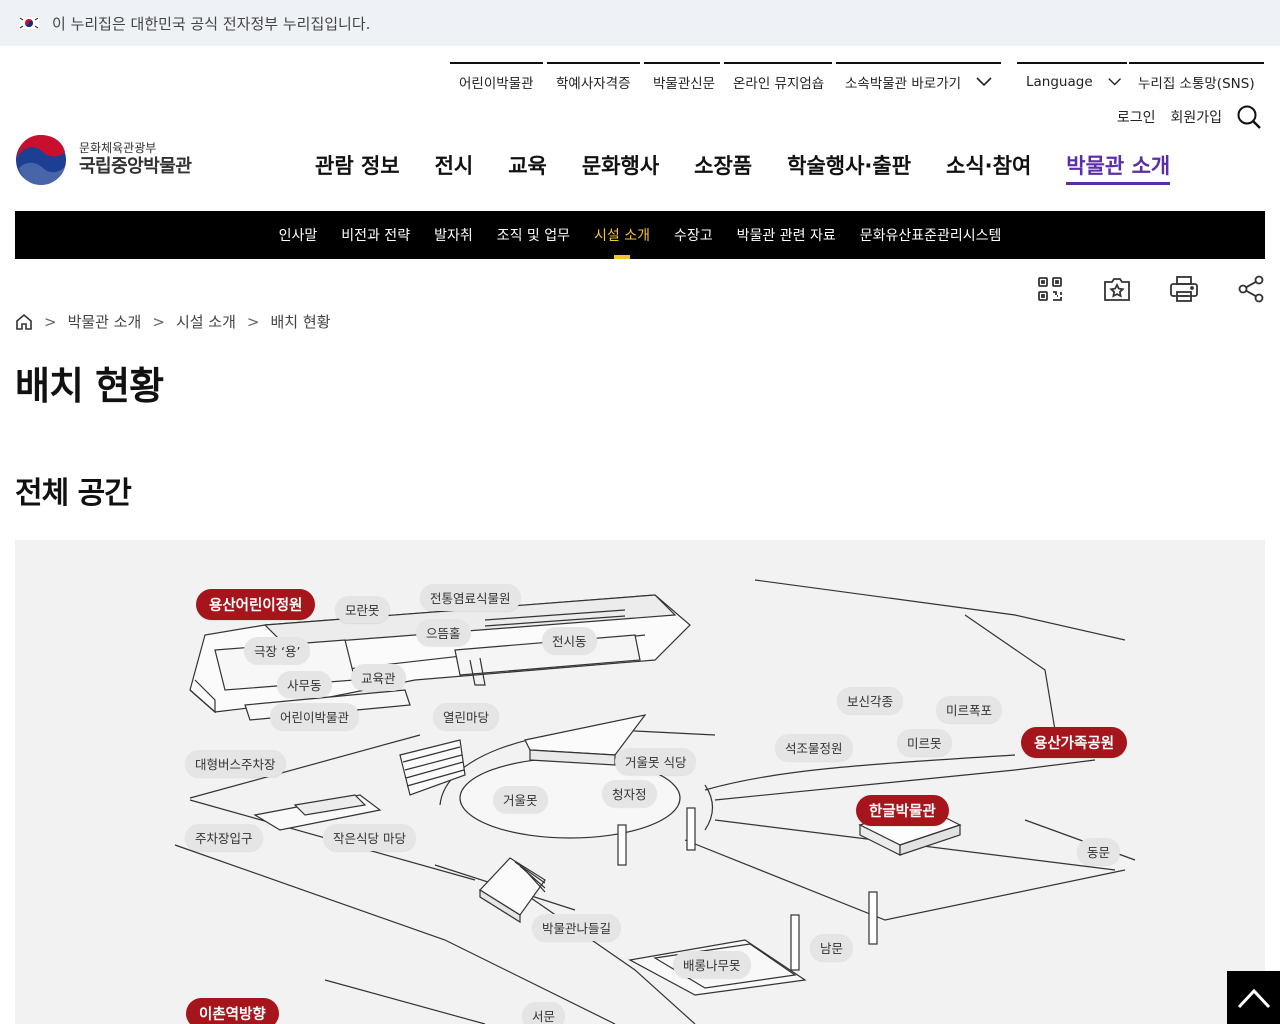 Image resolution: width=1280 pixels, height=1024 pixels. What do you see at coordinates (73, 493) in the screenshot?
I see `section-title: 전체 공간` at bounding box center [73, 493].